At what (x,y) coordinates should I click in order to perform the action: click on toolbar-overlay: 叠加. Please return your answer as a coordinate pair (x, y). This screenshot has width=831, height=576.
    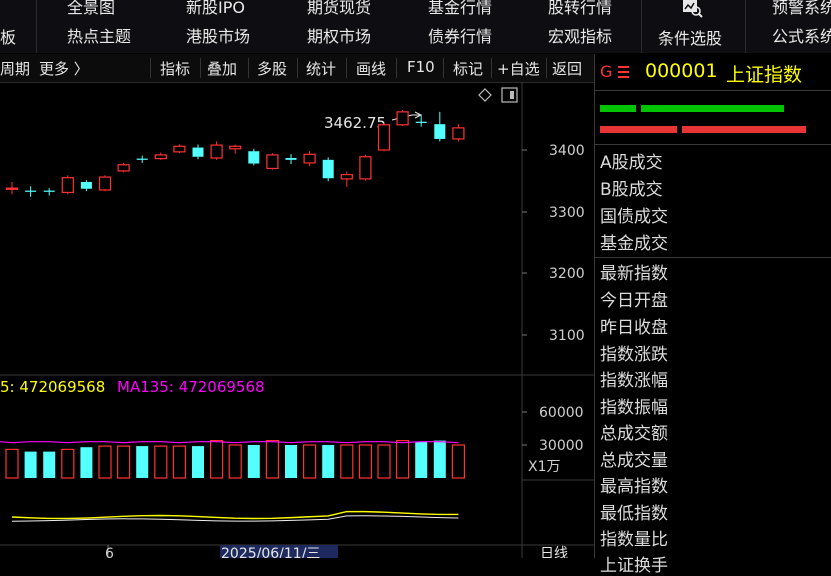
    Looking at the image, I should click on (222, 68).